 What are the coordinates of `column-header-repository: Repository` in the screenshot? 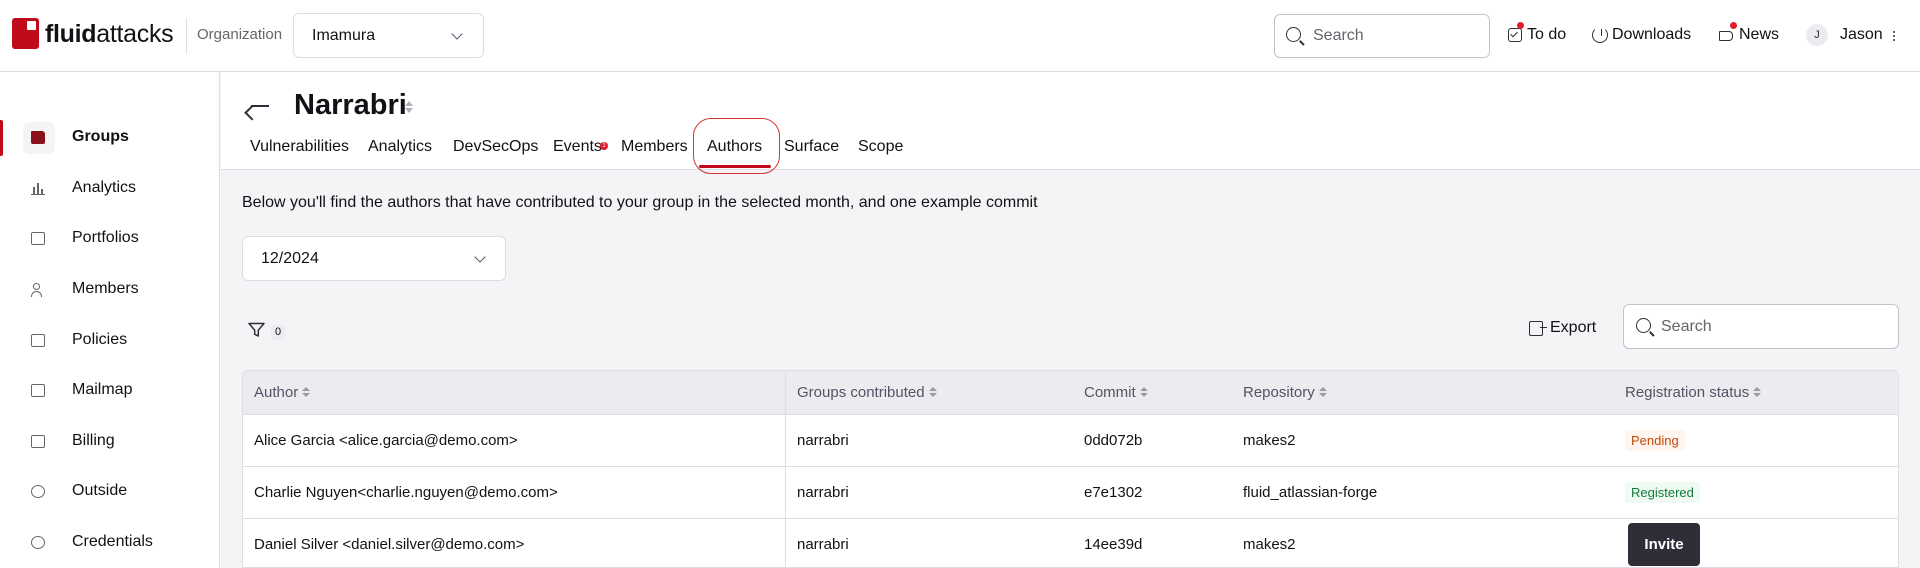 It's located at (1285, 392).